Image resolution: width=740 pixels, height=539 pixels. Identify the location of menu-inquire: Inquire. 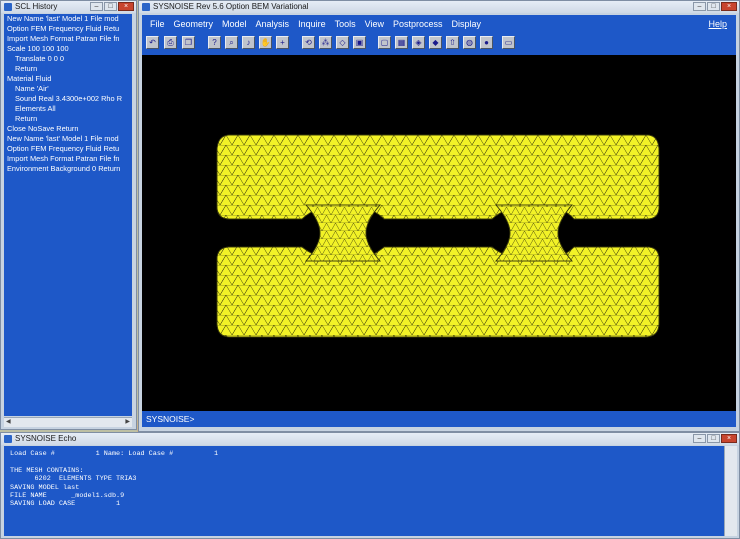
(312, 24).